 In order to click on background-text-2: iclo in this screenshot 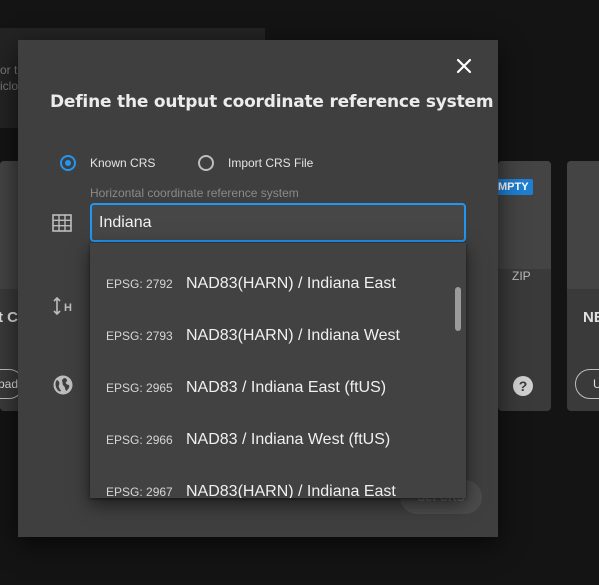, I will do `click(9, 86)`.